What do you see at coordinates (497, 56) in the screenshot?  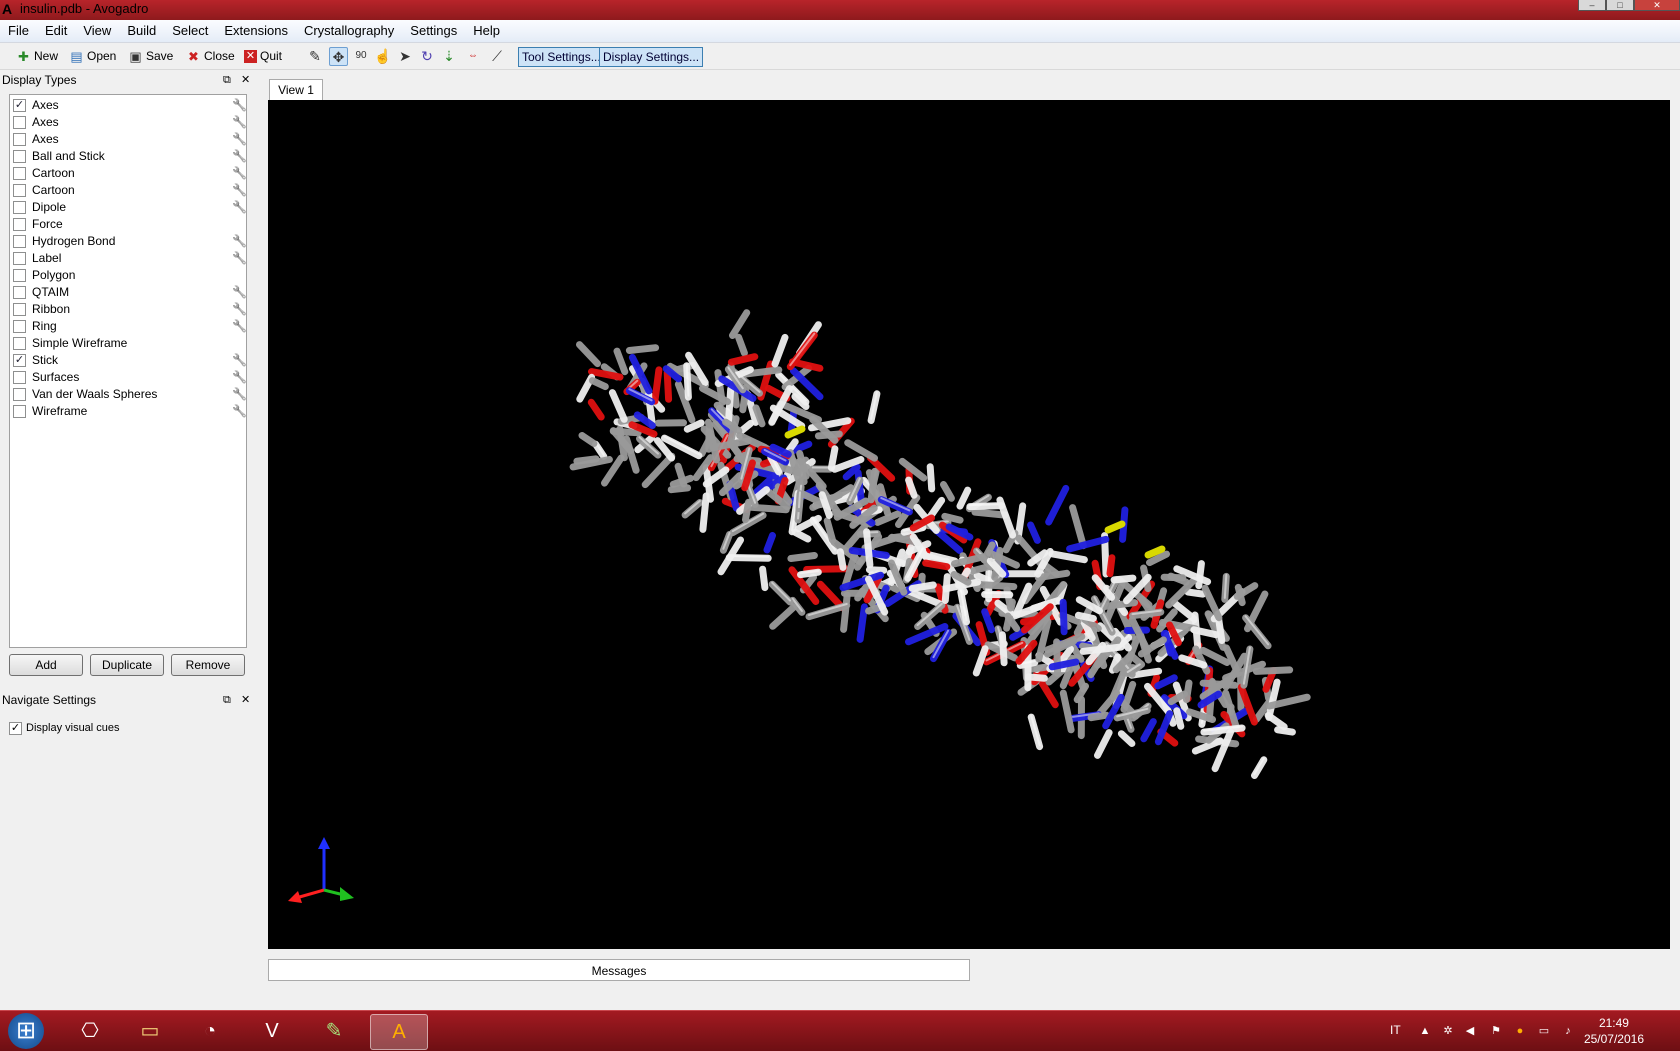 I see `align-tool-icon: ⟋` at bounding box center [497, 56].